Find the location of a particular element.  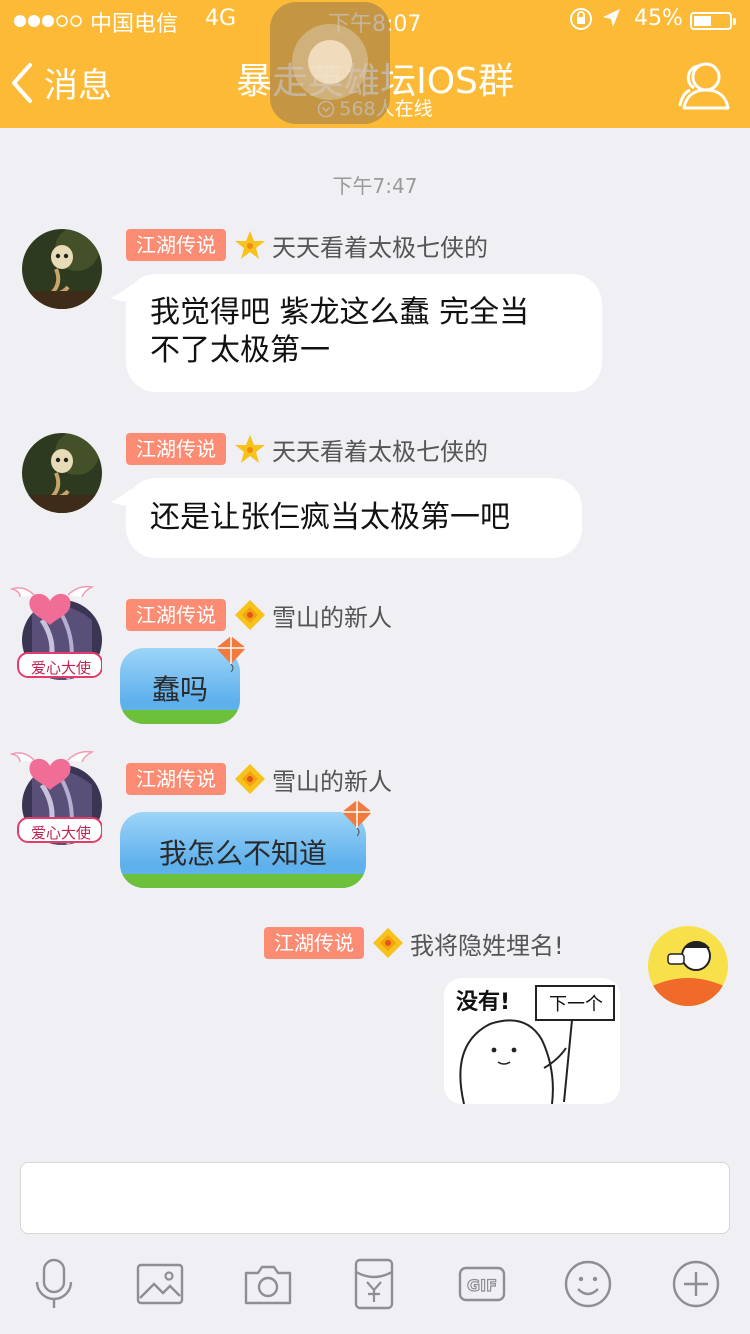

message-text-line: 我觉得吧 紫龙这么蠢 完全当 is located at coordinates (340, 312).